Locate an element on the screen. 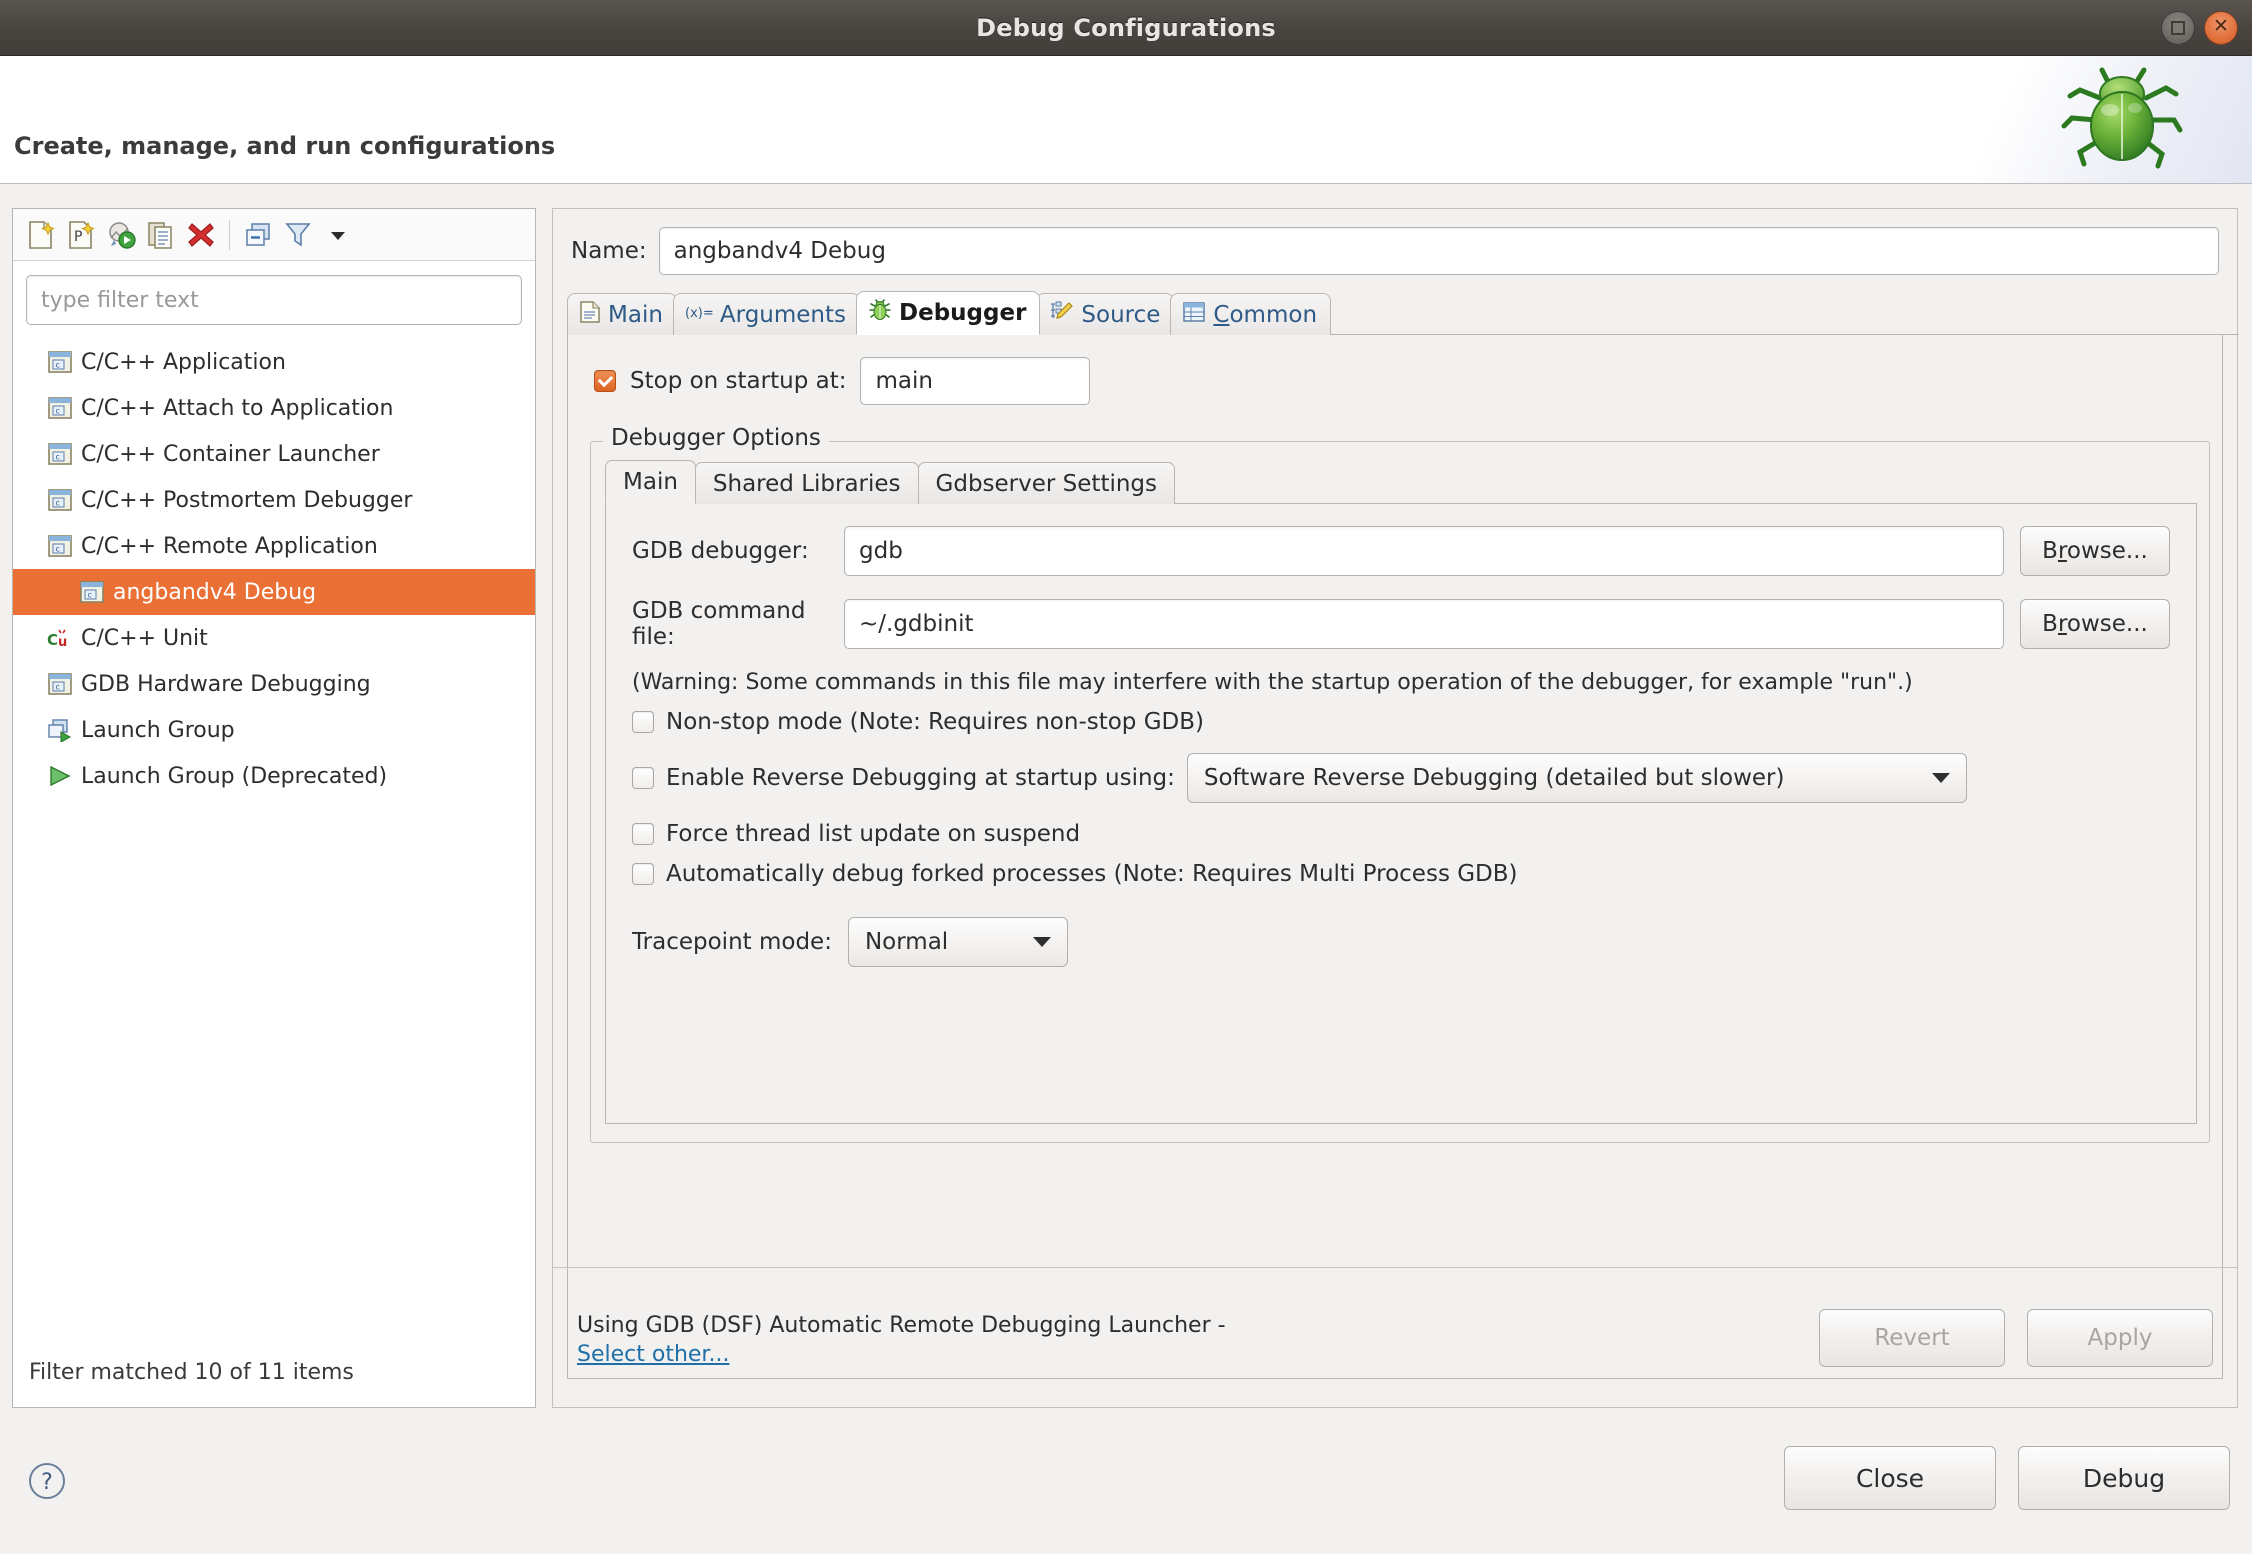 The height and width of the screenshot is (1554, 2252). tree-row: Launch Group is located at coordinates (274, 730).